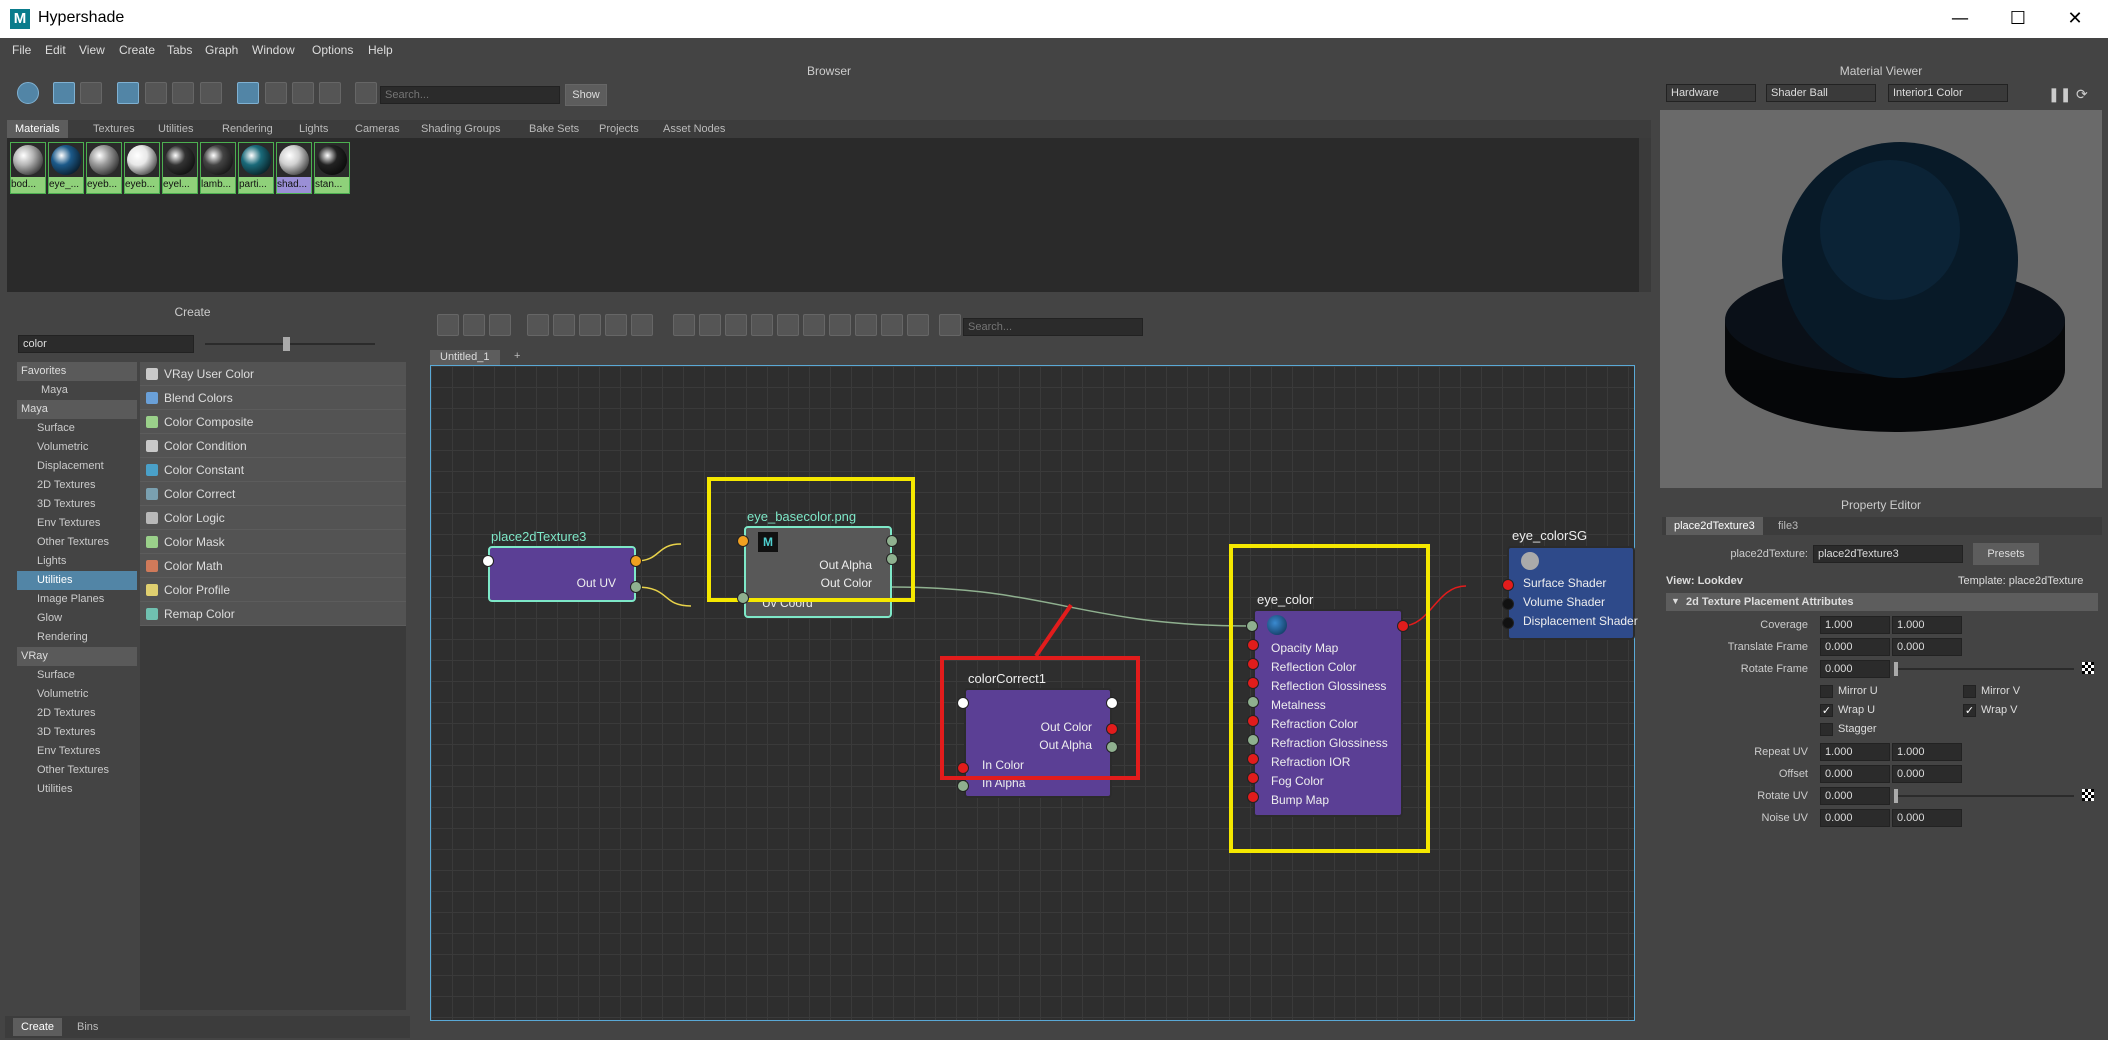 The image size is (2108, 1040). What do you see at coordinates (1881, 299) in the screenshot?
I see `material-preview-viewport` at bounding box center [1881, 299].